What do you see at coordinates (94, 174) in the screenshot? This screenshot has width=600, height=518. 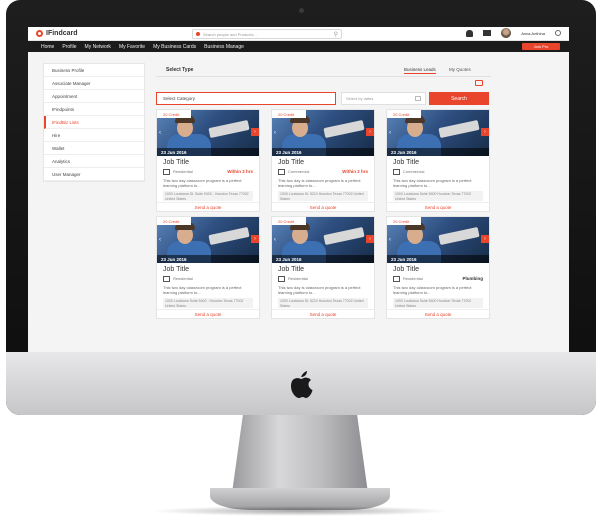 I see `sidebar-item-user-manager: User Manager` at bounding box center [94, 174].